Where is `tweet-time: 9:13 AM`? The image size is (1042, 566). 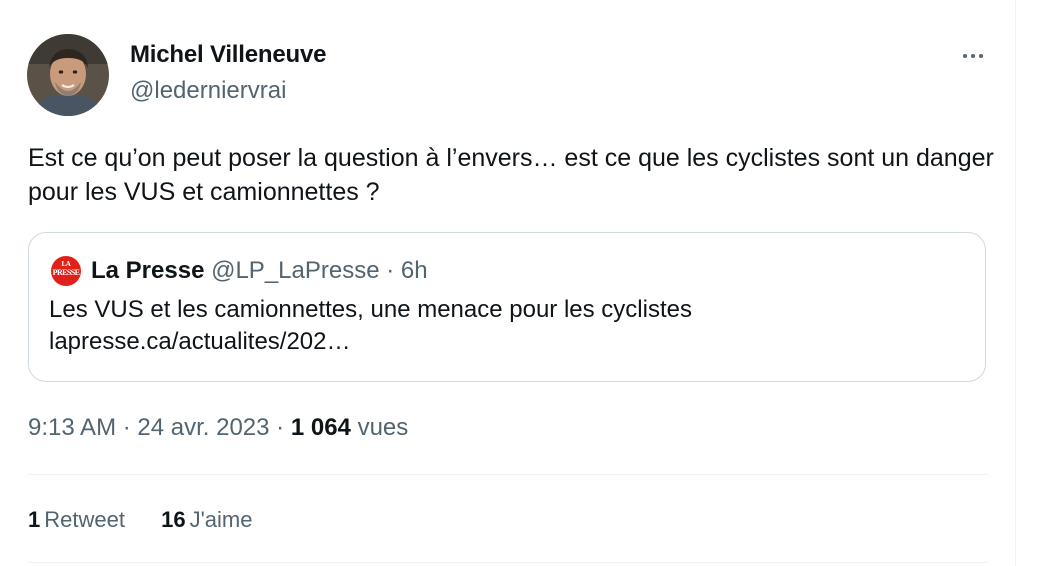 tweet-time: 9:13 AM is located at coordinates (72, 427).